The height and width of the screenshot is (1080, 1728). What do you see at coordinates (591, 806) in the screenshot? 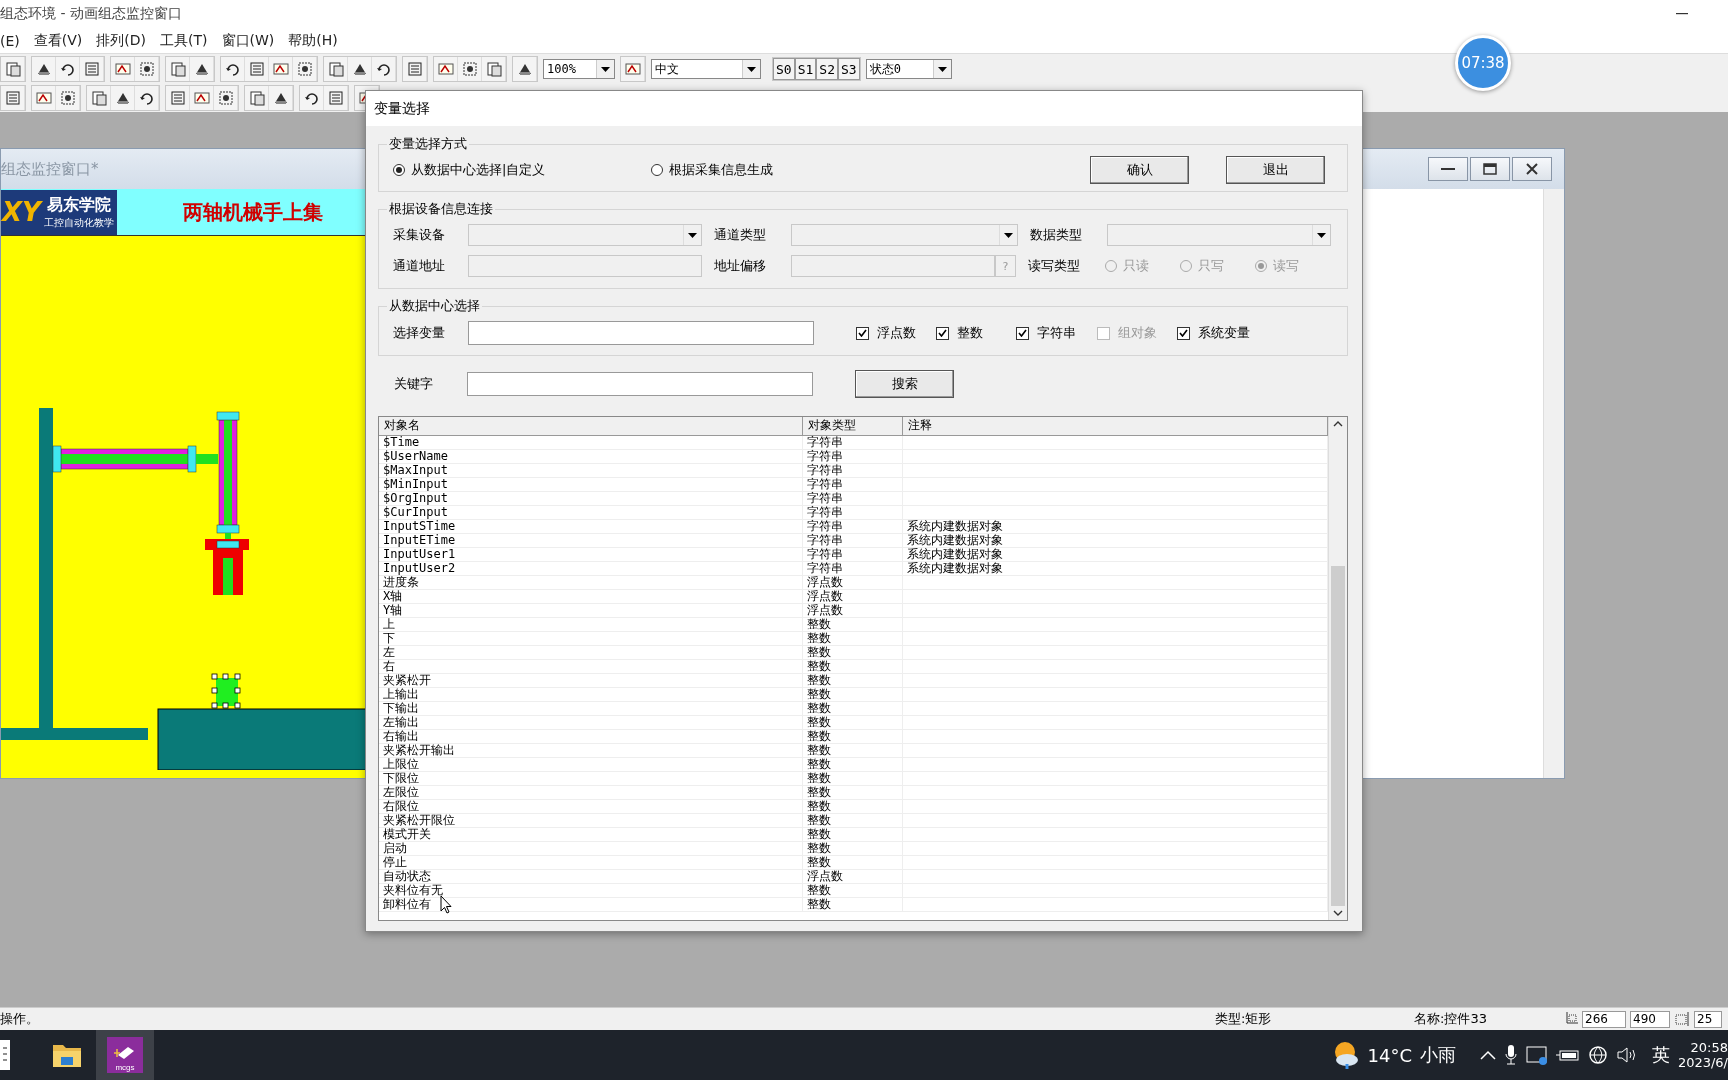
I see `table-cell: 右限位` at bounding box center [591, 806].